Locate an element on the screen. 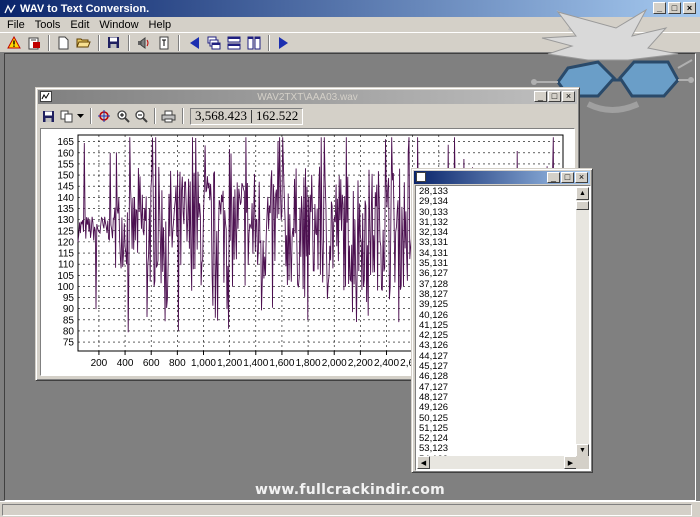 This screenshot has height=517, width=700. y-tick-label: 130 is located at coordinates (65, 220).